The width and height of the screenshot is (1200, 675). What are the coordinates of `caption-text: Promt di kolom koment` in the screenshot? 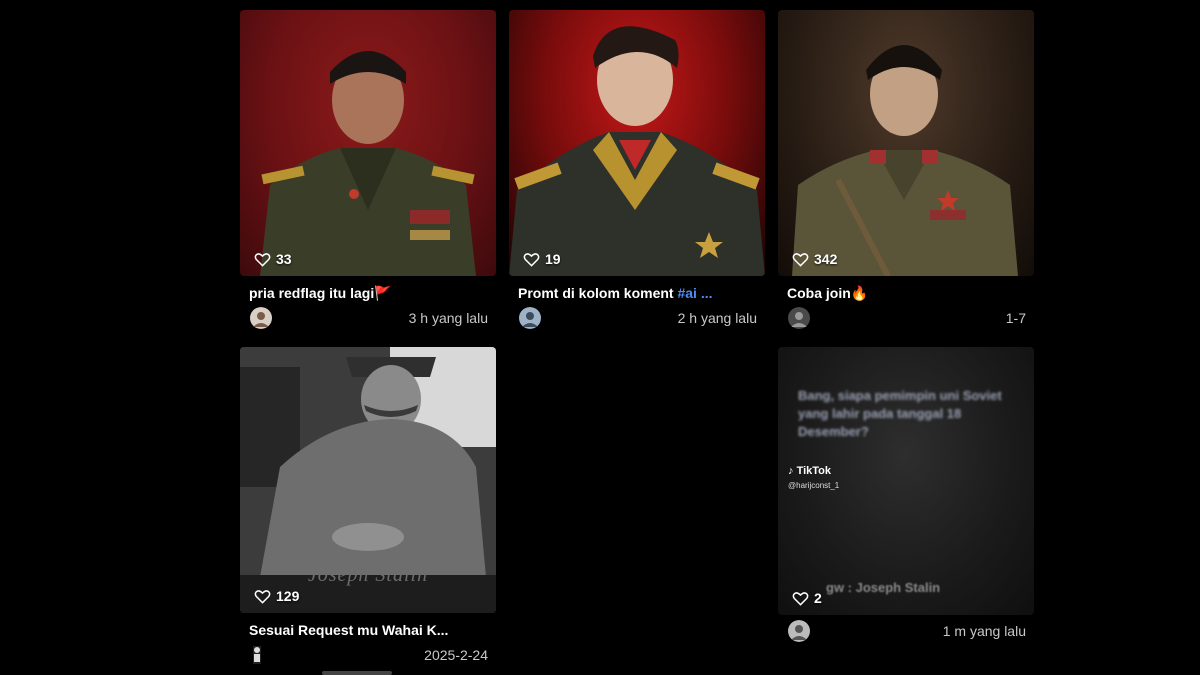 It's located at (598, 293).